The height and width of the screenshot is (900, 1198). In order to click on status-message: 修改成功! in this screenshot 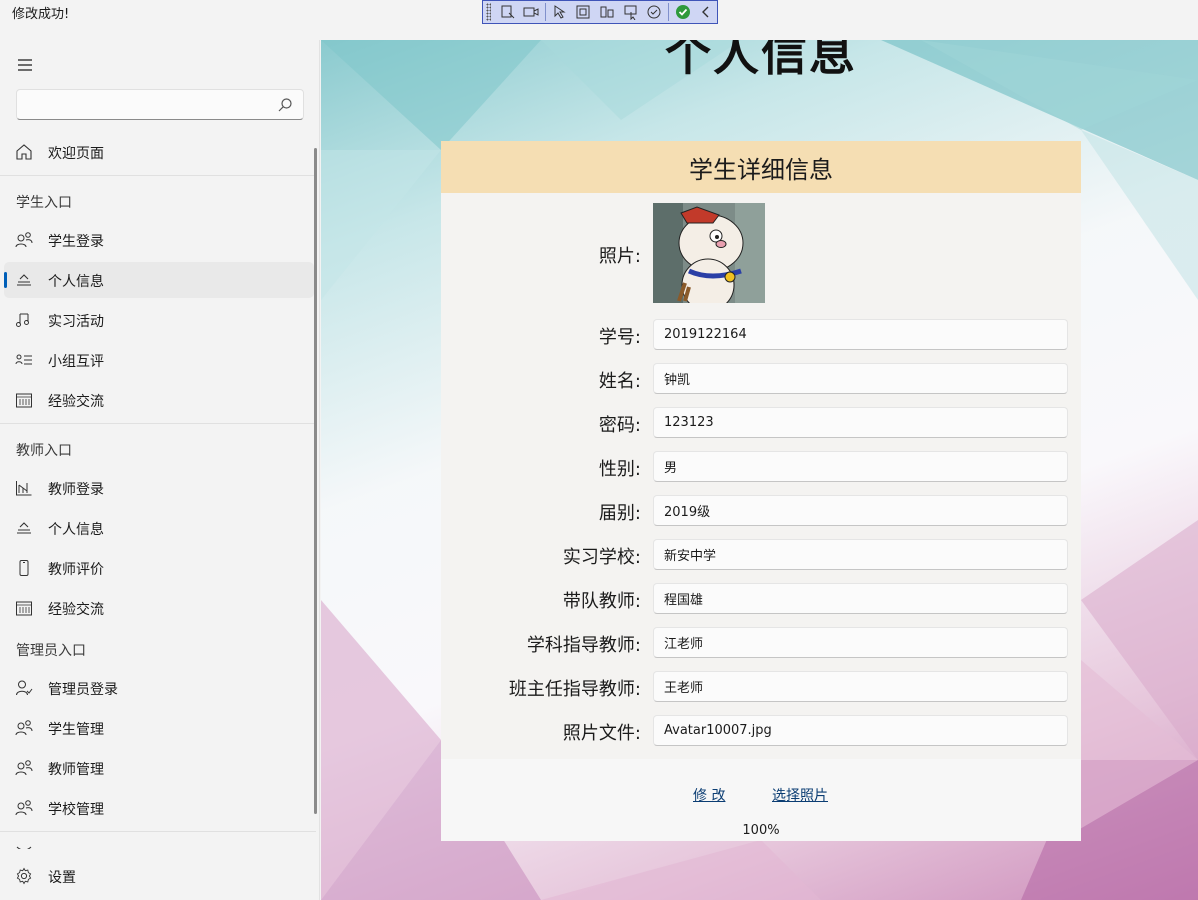, I will do `click(41, 14)`.